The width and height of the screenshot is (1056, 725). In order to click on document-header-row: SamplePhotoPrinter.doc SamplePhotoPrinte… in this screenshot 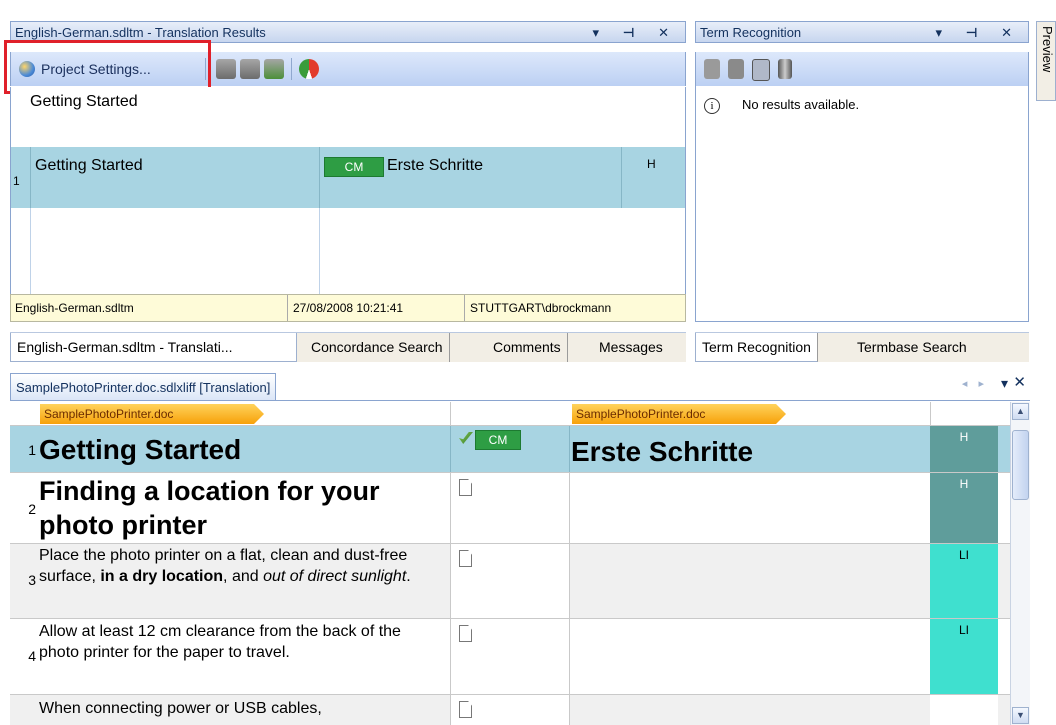, I will do `click(510, 414)`.